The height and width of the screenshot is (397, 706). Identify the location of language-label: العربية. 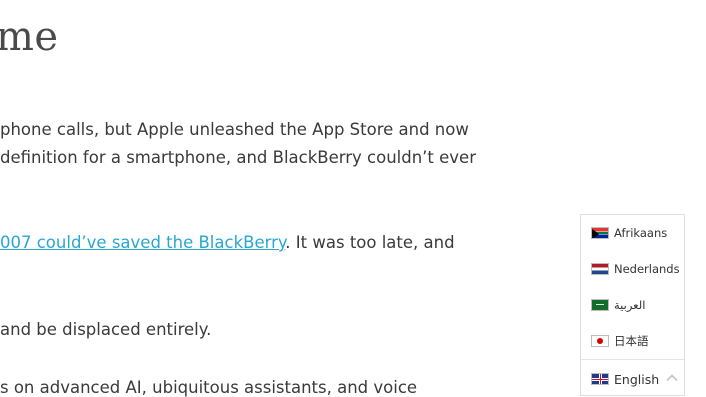
(630, 305).